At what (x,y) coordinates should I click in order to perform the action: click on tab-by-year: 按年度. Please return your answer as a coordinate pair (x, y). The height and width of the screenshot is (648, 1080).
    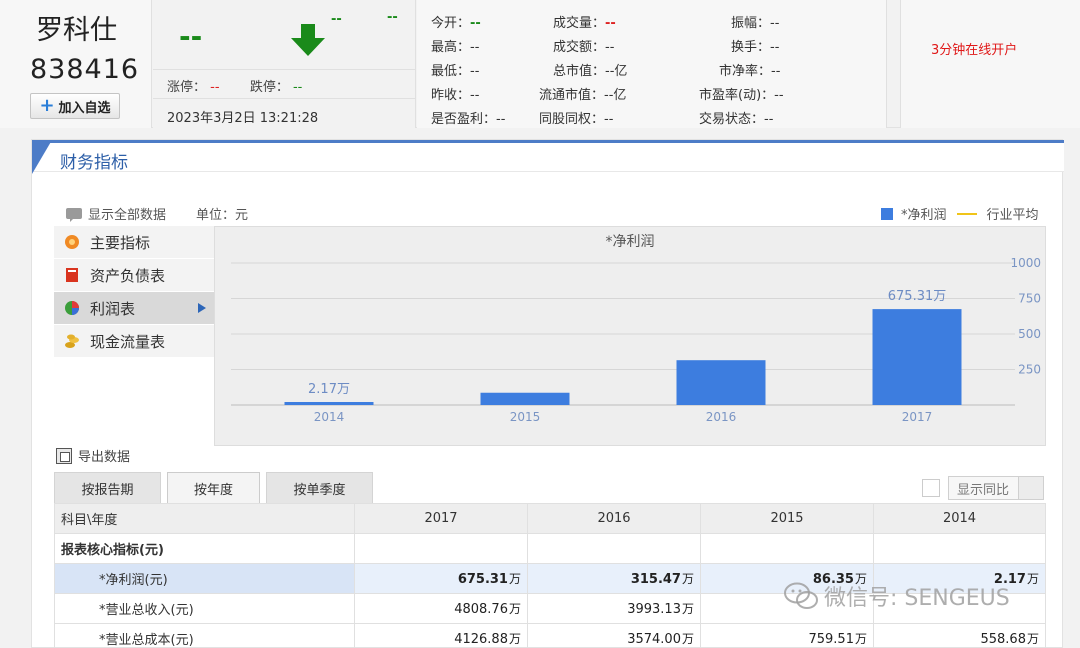
    Looking at the image, I should click on (213, 488).